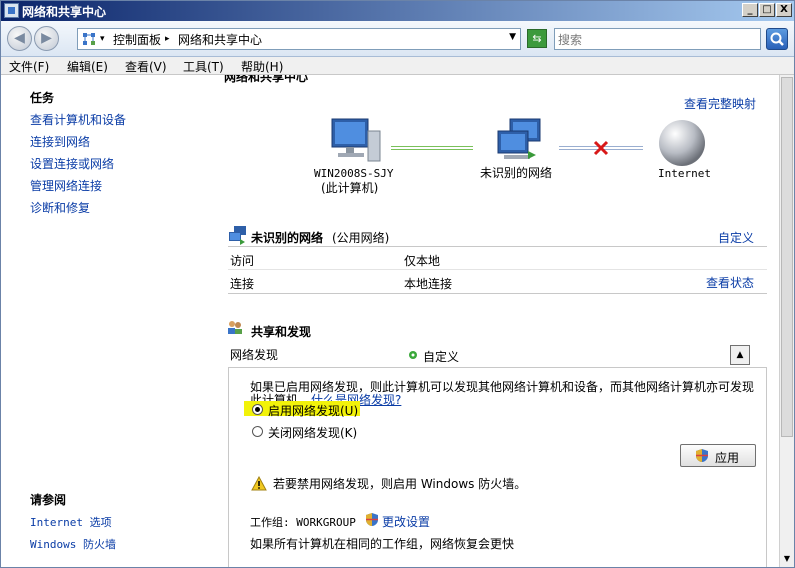 Image resolution: width=795 pixels, height=568 pixels. Describe the element at coordinates (361, 238) in the screenshot. I see `network-type: (公用网络)` at that location.